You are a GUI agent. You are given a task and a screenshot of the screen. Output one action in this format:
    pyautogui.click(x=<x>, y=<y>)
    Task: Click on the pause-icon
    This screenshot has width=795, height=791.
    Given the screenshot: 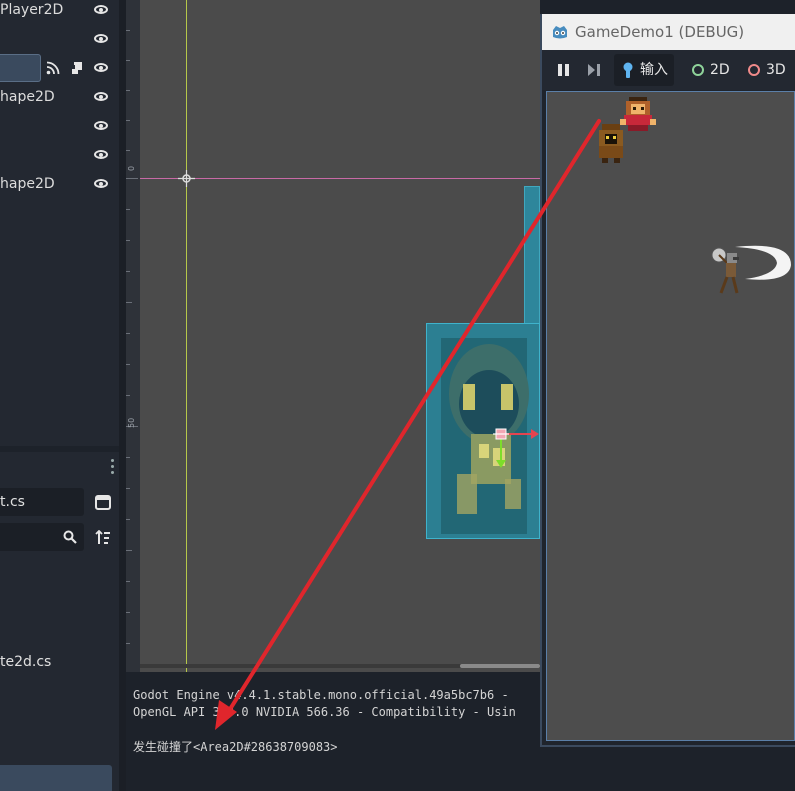 What is the action you would take?
    pyautogui.click(x=563, y=70)
    